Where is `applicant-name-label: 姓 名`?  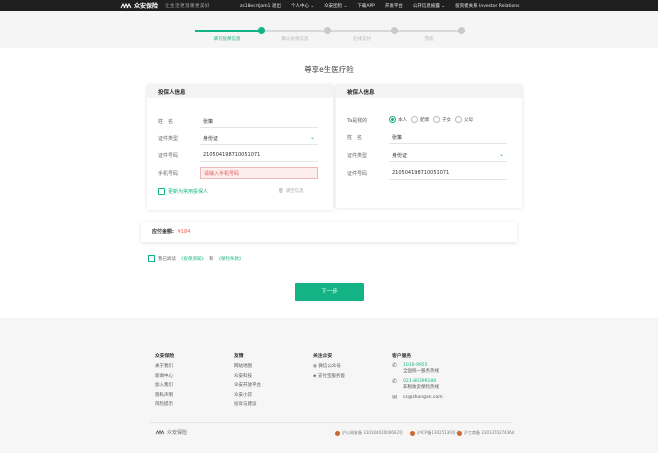
applicant-name-label: 姓 名 is located at coordinates (166, 122).